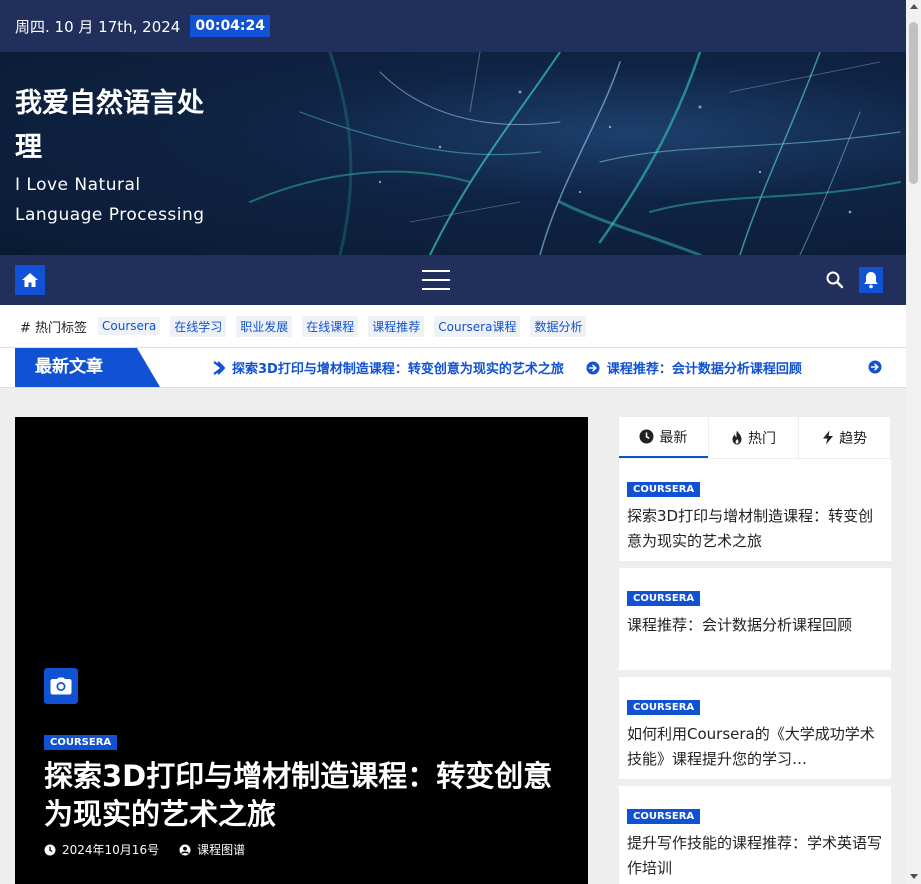 The image size is (921, 884). I want to click on hamburger-menu-icon, so click(436, 280).